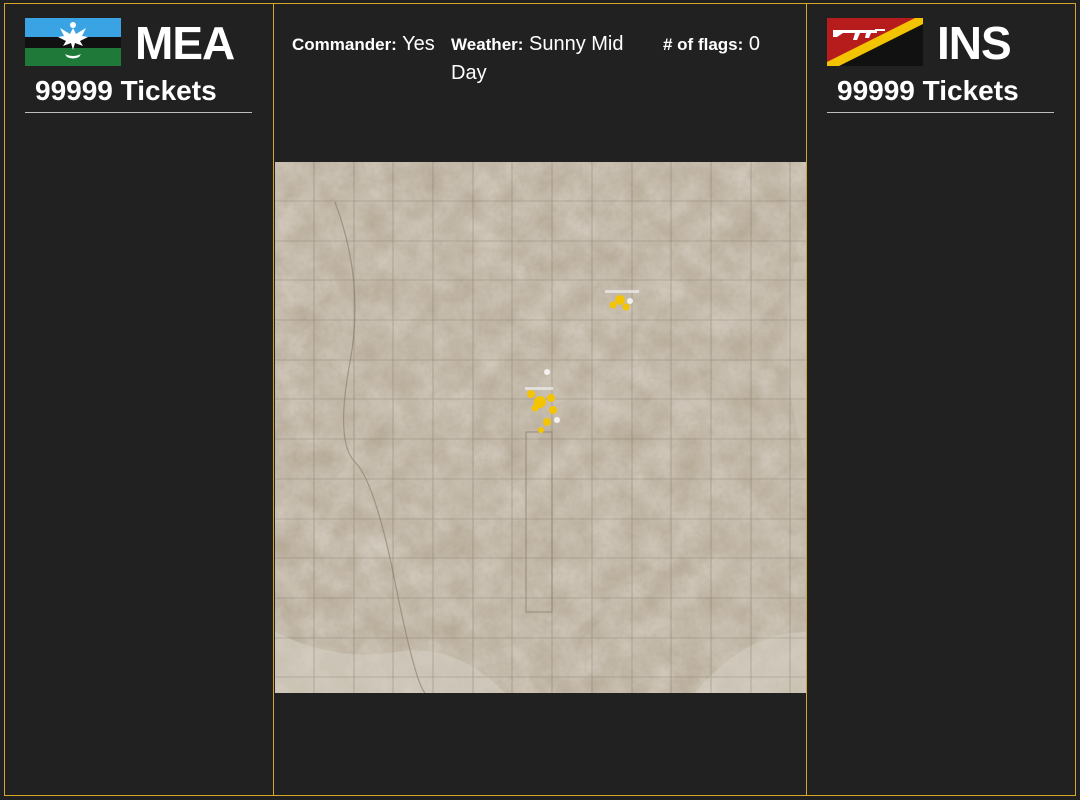 The height and width of the screenshot is (800, 1080). I want to click on left-team-code: MEA, so click(185, 43).